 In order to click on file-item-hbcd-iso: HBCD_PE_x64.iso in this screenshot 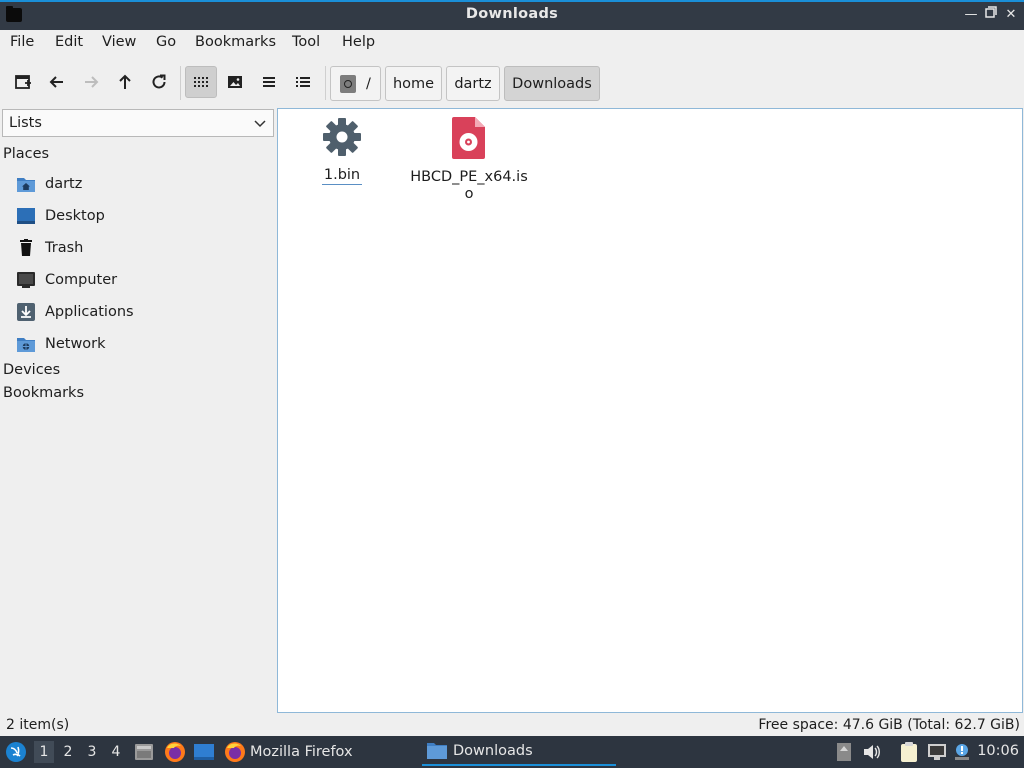, I will do `click(469, 160)`.